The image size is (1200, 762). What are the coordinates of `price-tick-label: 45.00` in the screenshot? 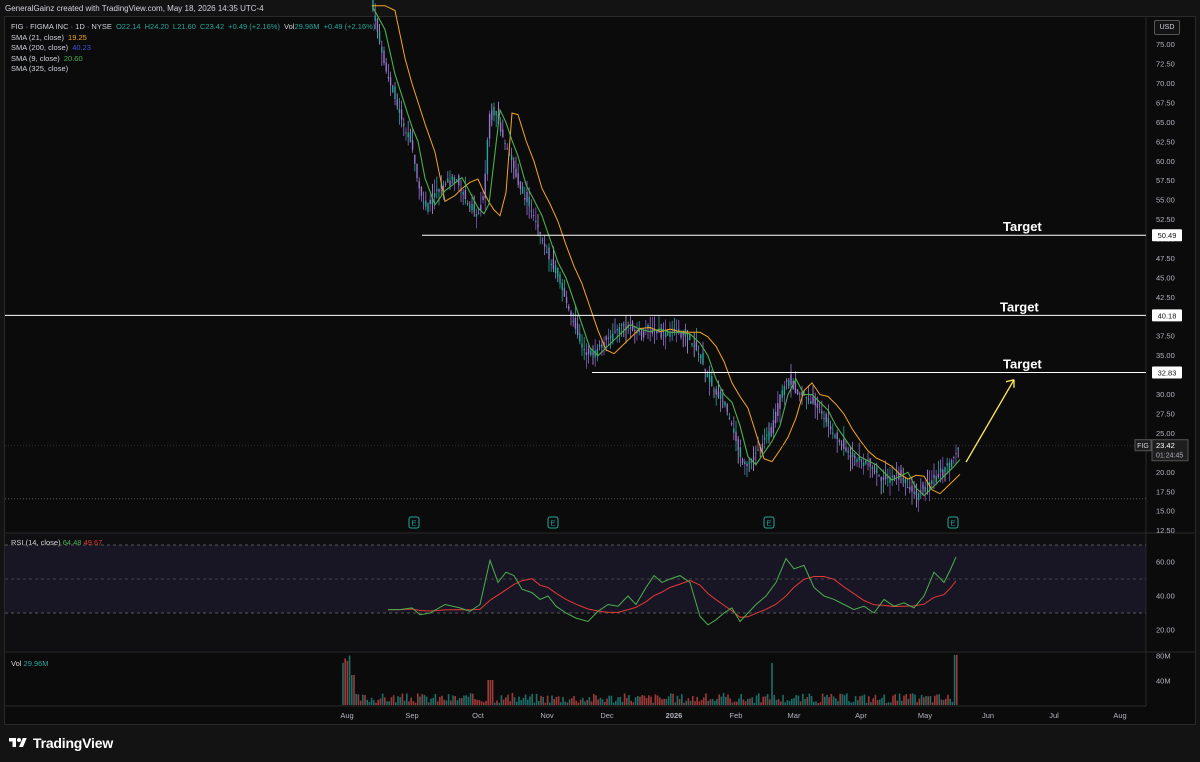 It's located at (1165, 277).